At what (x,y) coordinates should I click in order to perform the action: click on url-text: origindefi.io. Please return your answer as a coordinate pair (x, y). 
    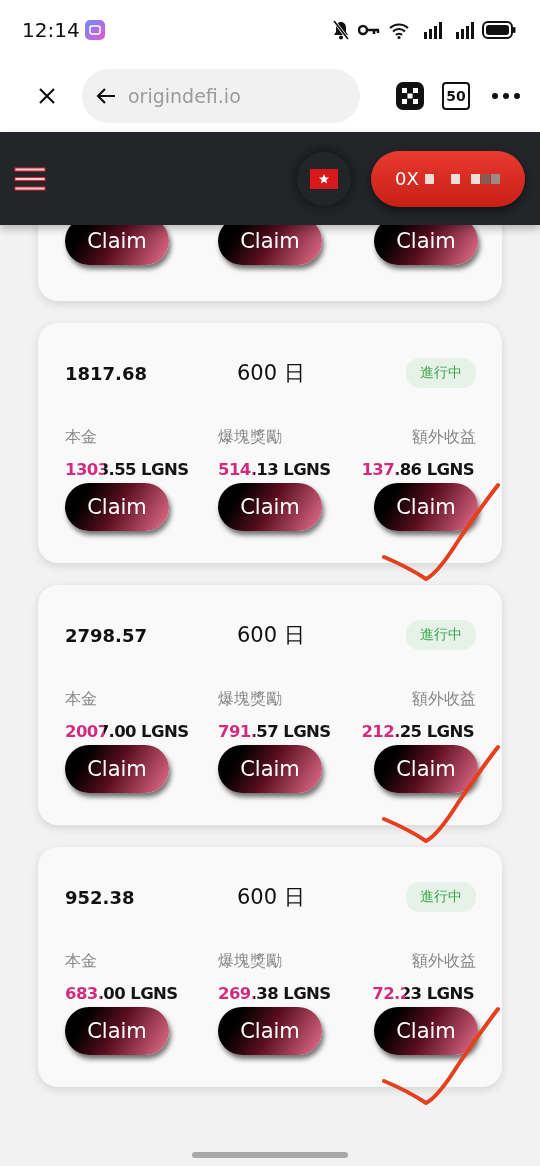
    Looking at the image, I should click on (184, 96).